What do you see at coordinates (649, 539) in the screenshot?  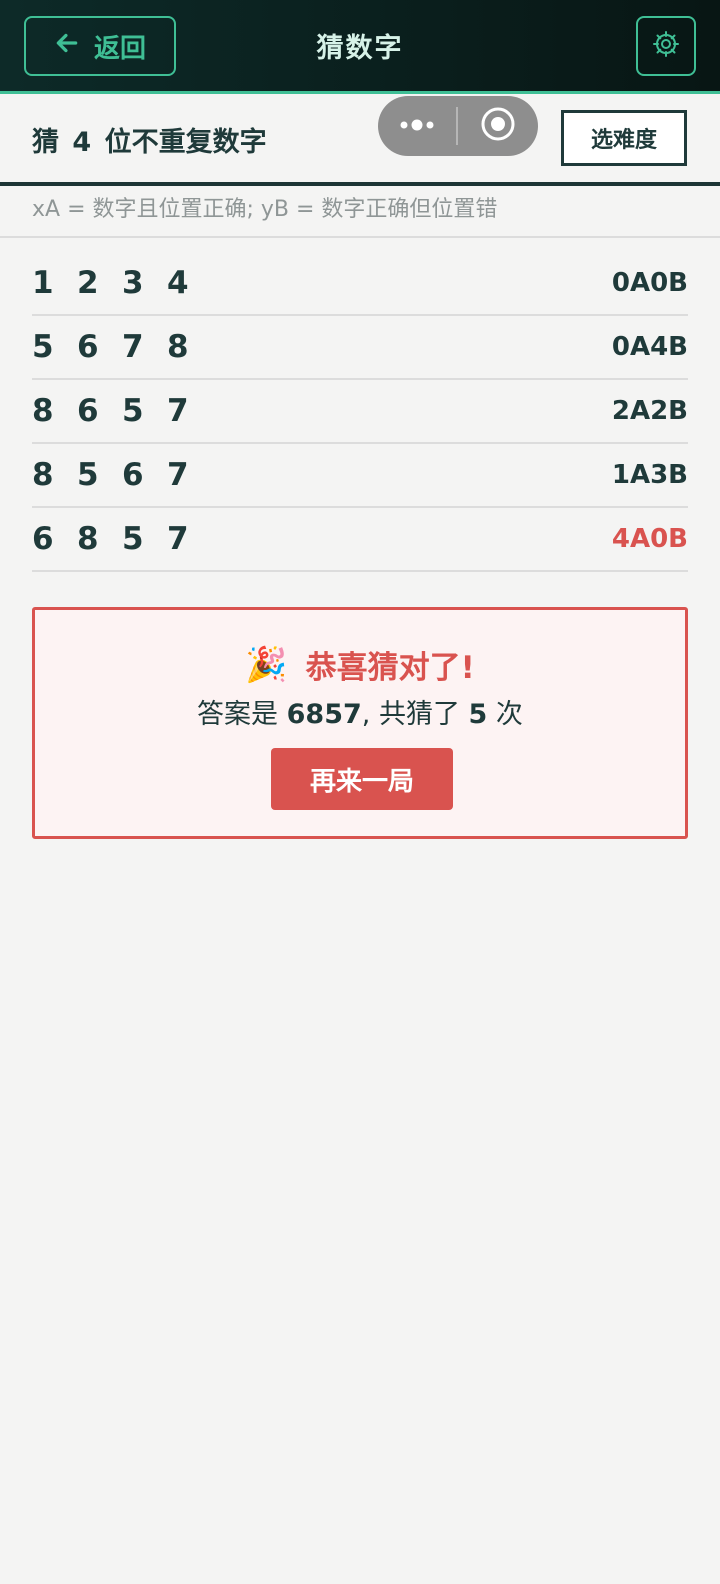 I see `guess-result-correct: 4A0B` at bounding box center [649, 539].